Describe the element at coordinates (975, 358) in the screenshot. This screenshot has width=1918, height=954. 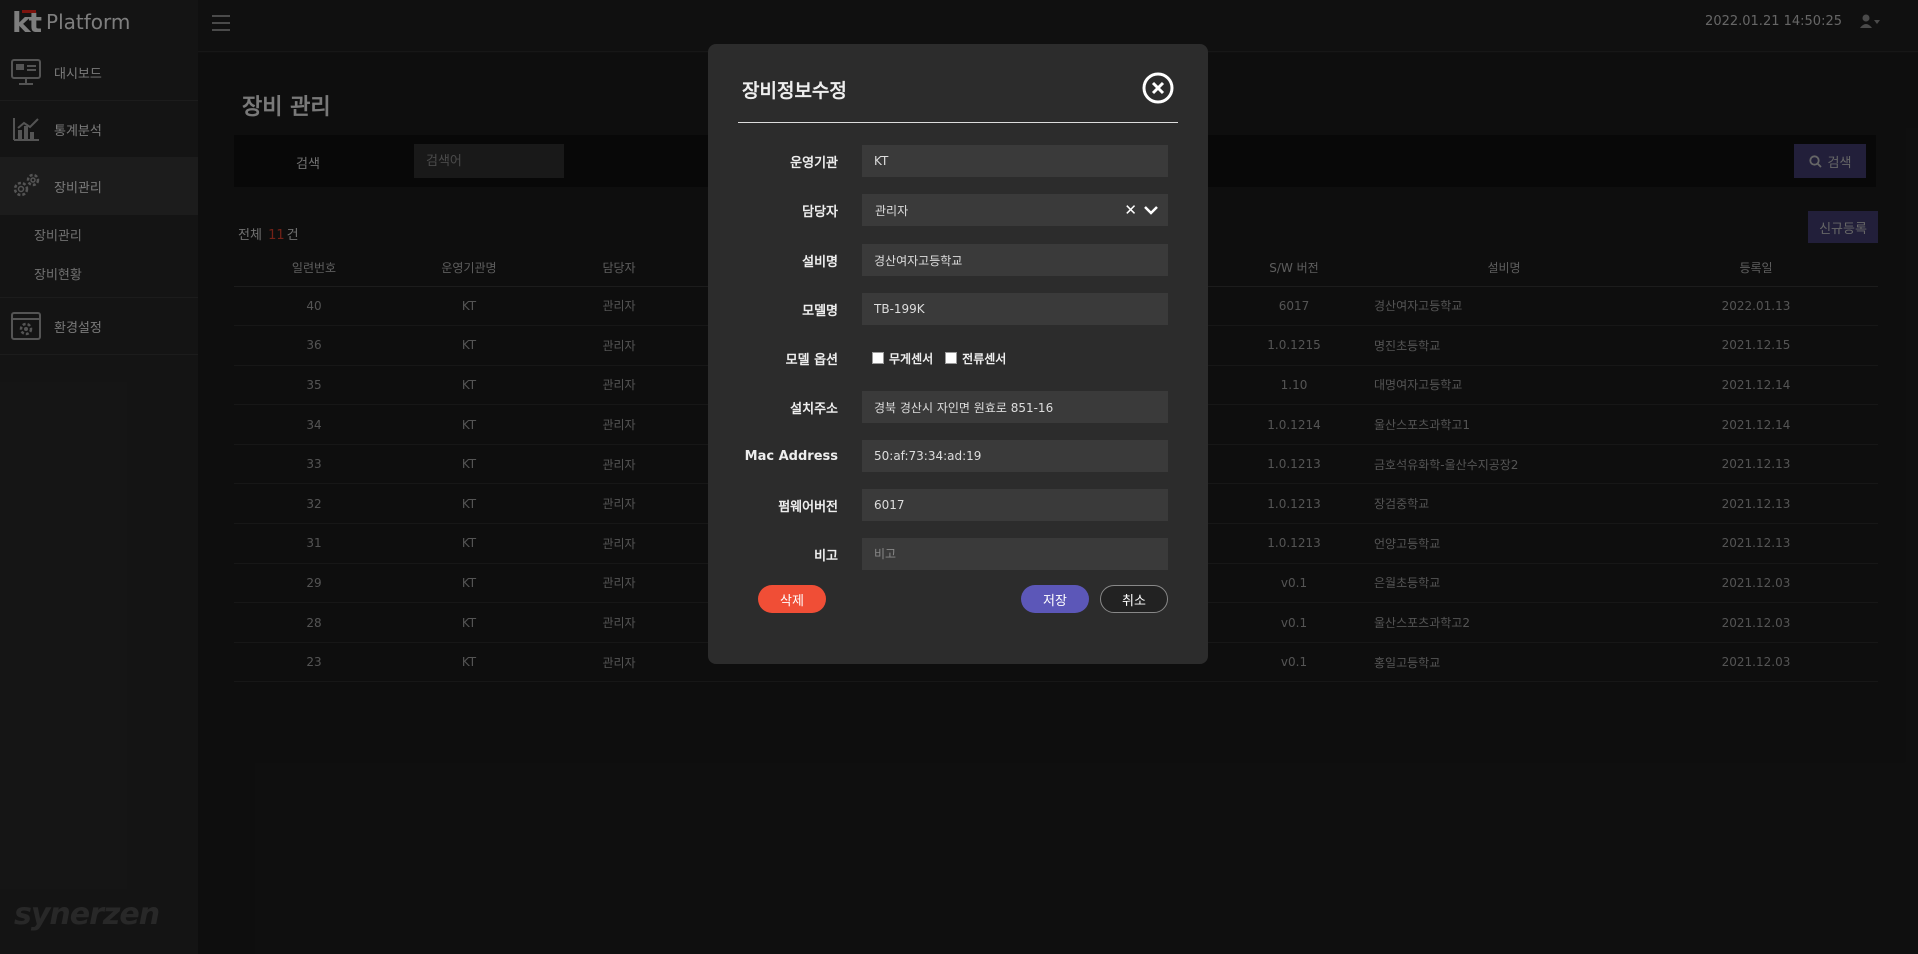
I see `current-sensor-option: 전류센서` at that location.